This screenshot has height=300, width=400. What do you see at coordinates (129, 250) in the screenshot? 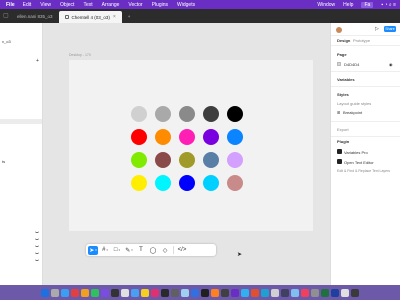
I see `pen-tool-button: ✎ ▾` at bounding box center [129, 250].